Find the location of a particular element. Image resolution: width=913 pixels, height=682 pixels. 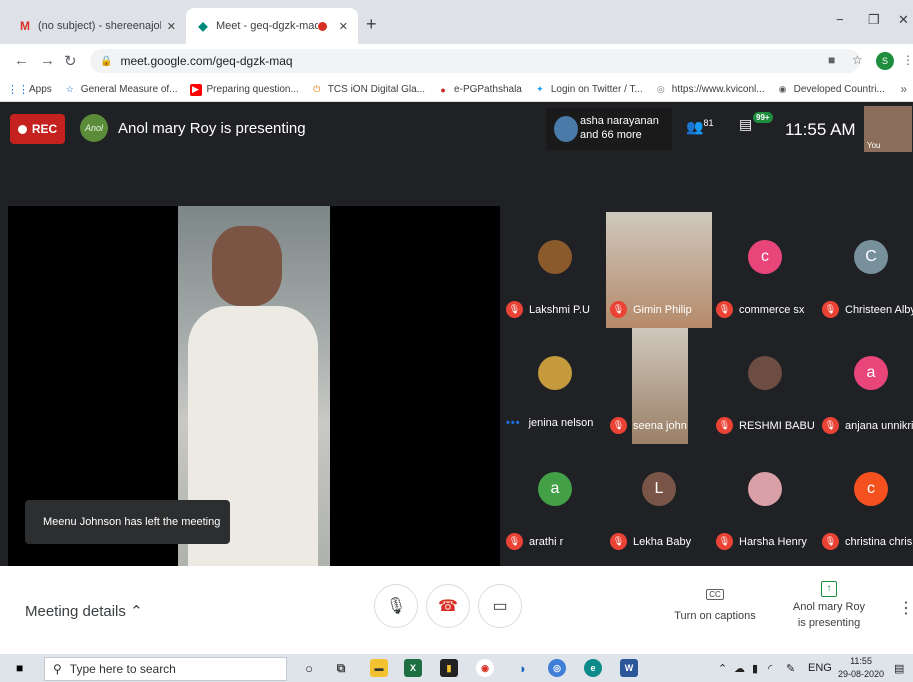

participants-summary: asha narayanan and 66 more is located at coordinates (619, 128).